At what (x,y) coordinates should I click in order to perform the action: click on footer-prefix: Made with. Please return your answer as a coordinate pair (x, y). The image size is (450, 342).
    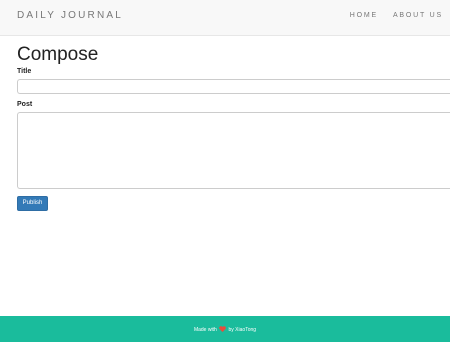
    Looking at the image, I should click on (205, 330).